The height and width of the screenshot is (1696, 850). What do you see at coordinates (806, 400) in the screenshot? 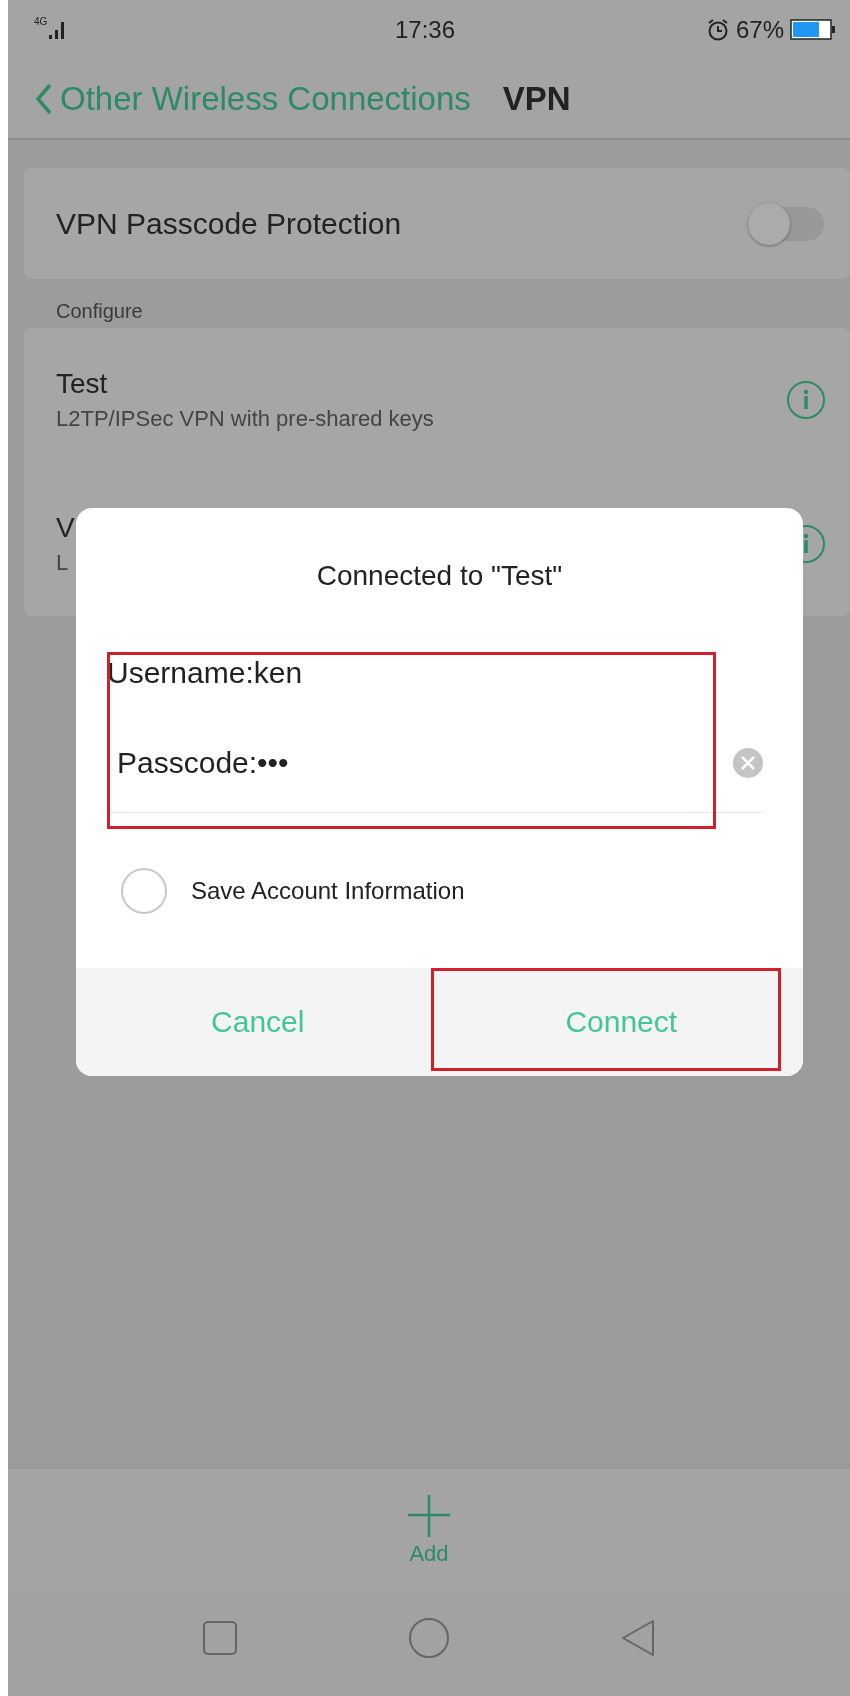
I see `info-icon` at bounding box center [806, 400].